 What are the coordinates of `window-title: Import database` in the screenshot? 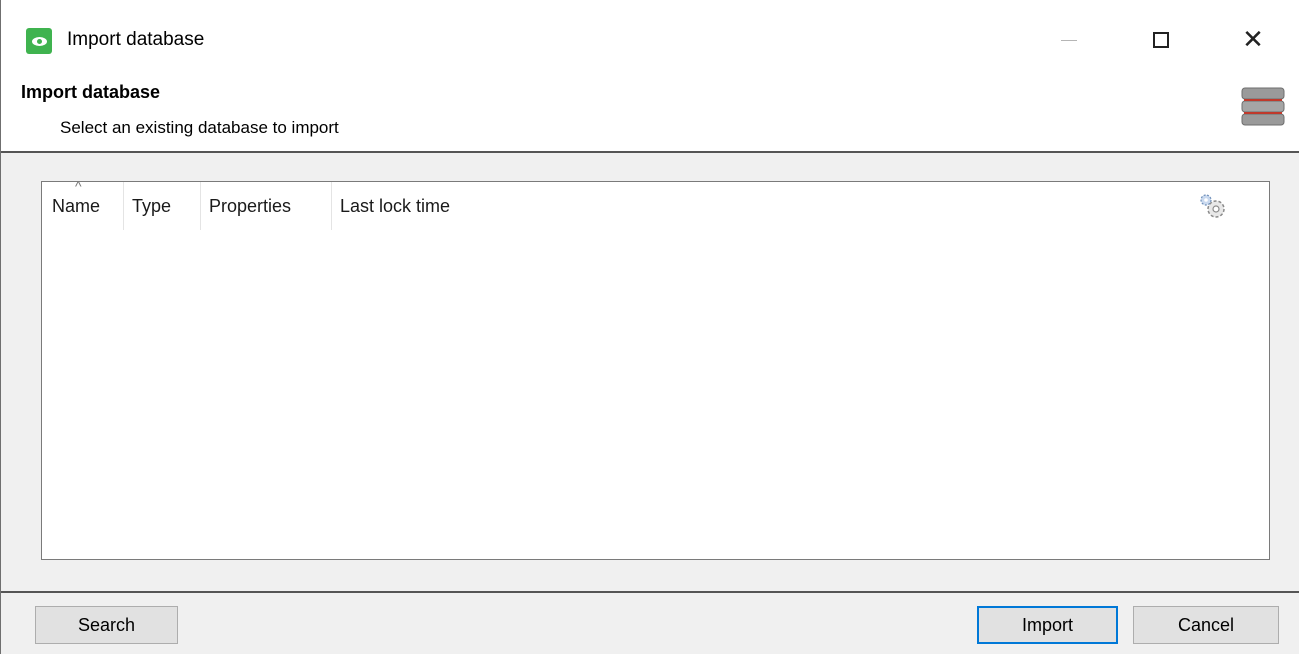 It's located at (136, 39).